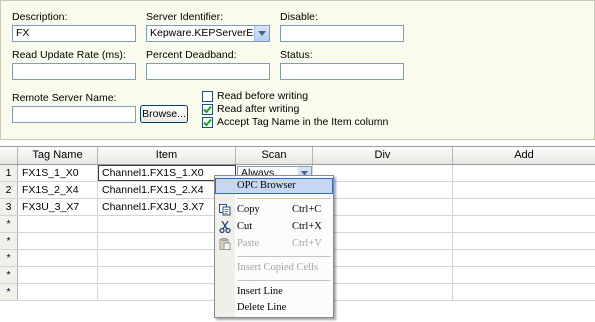 This screenshot has height=322, width=595. I want to click on disable-label: Disable:, so click(299, 17).